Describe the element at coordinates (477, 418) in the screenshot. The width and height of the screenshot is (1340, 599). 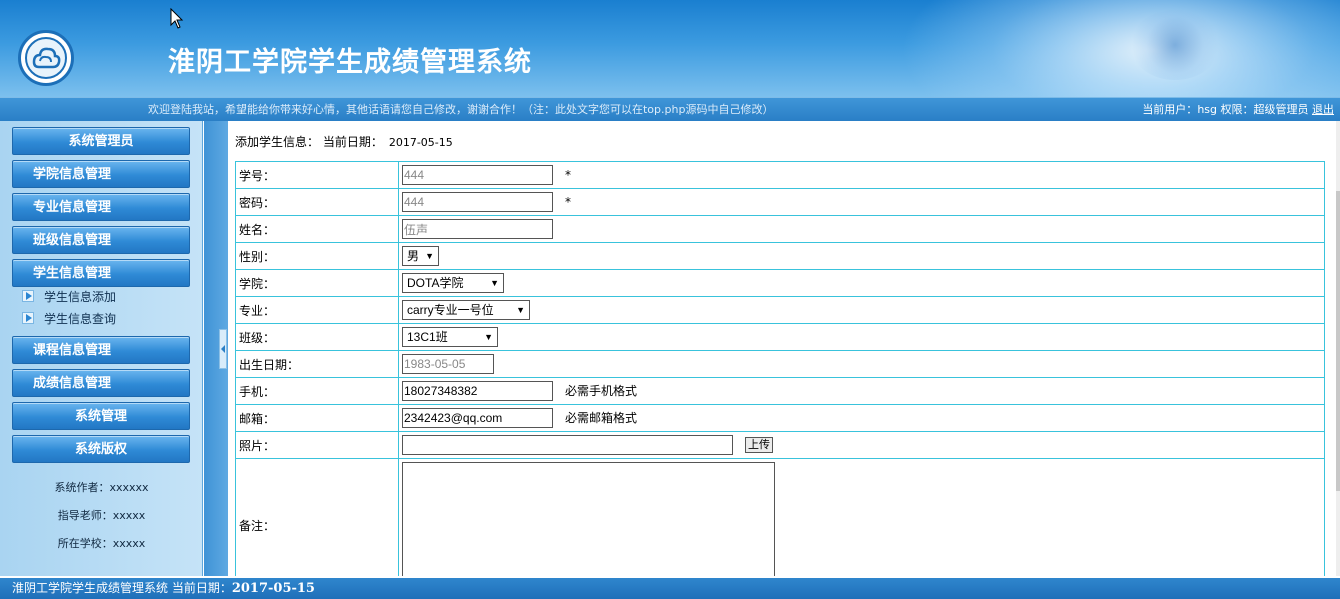
I see `email-input` at that location.